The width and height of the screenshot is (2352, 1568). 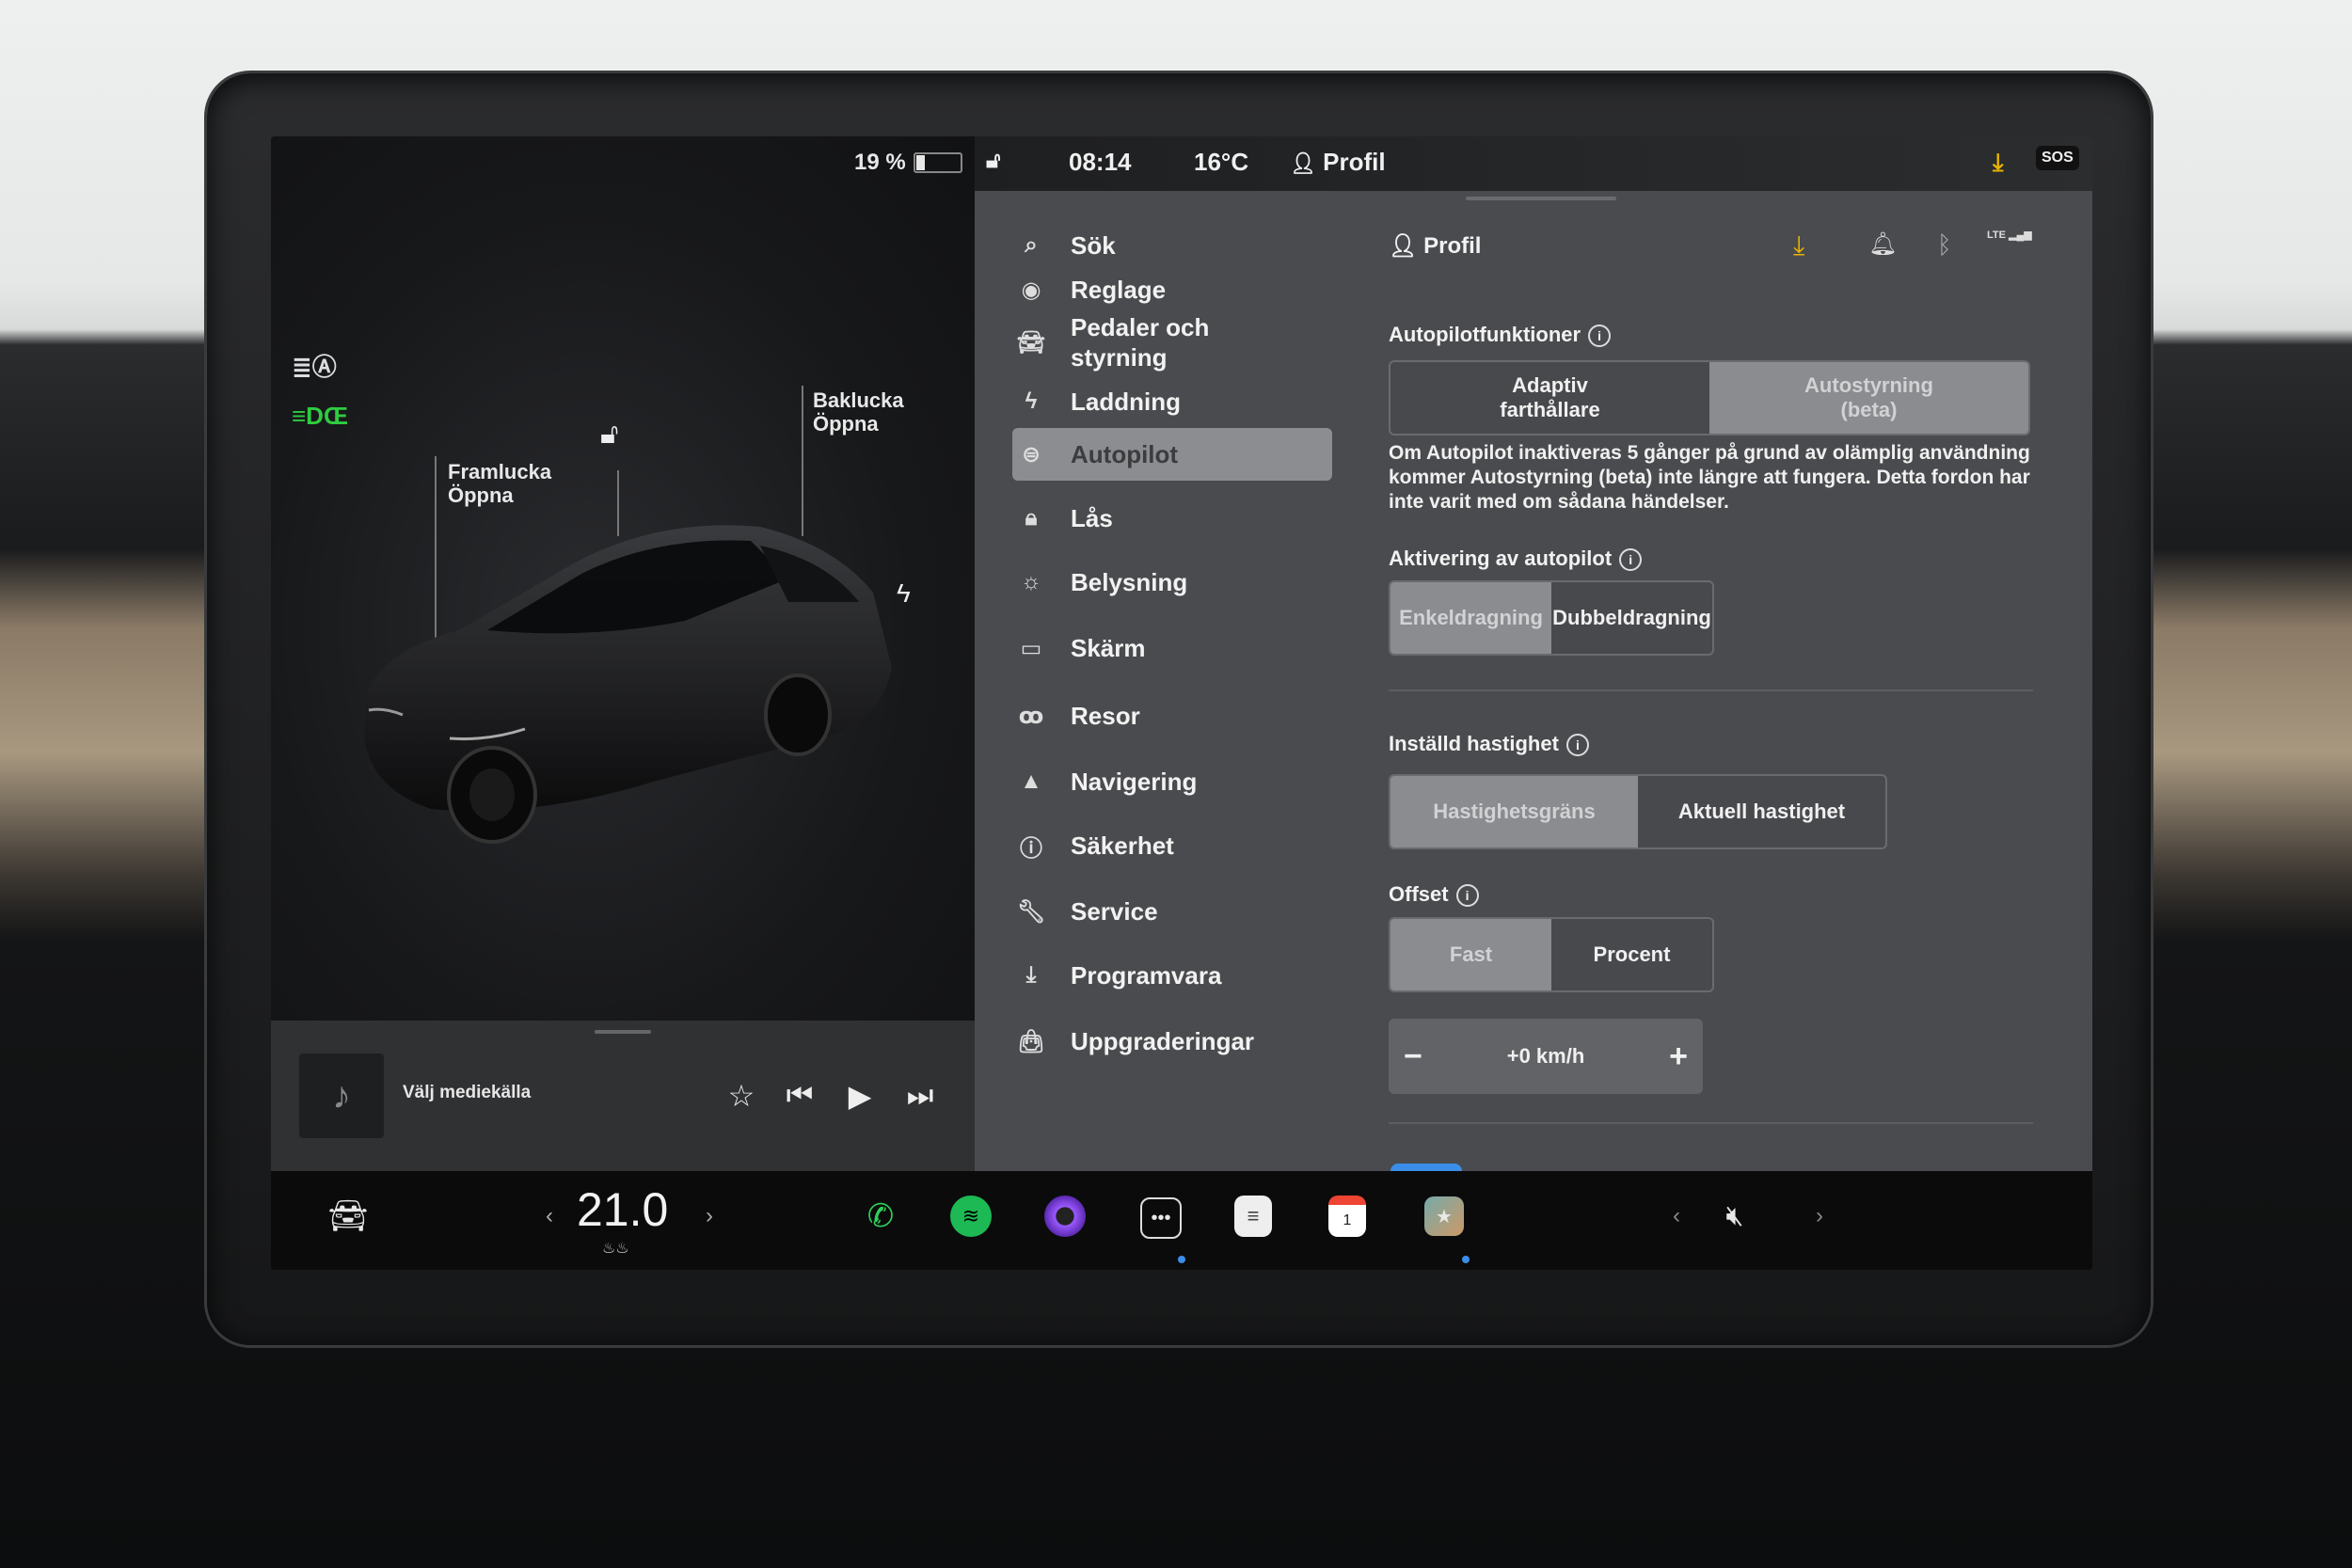 I want to click on nav-item-car: 🚘︎ Pedaler och styrning, so click(x=1172, y=343).